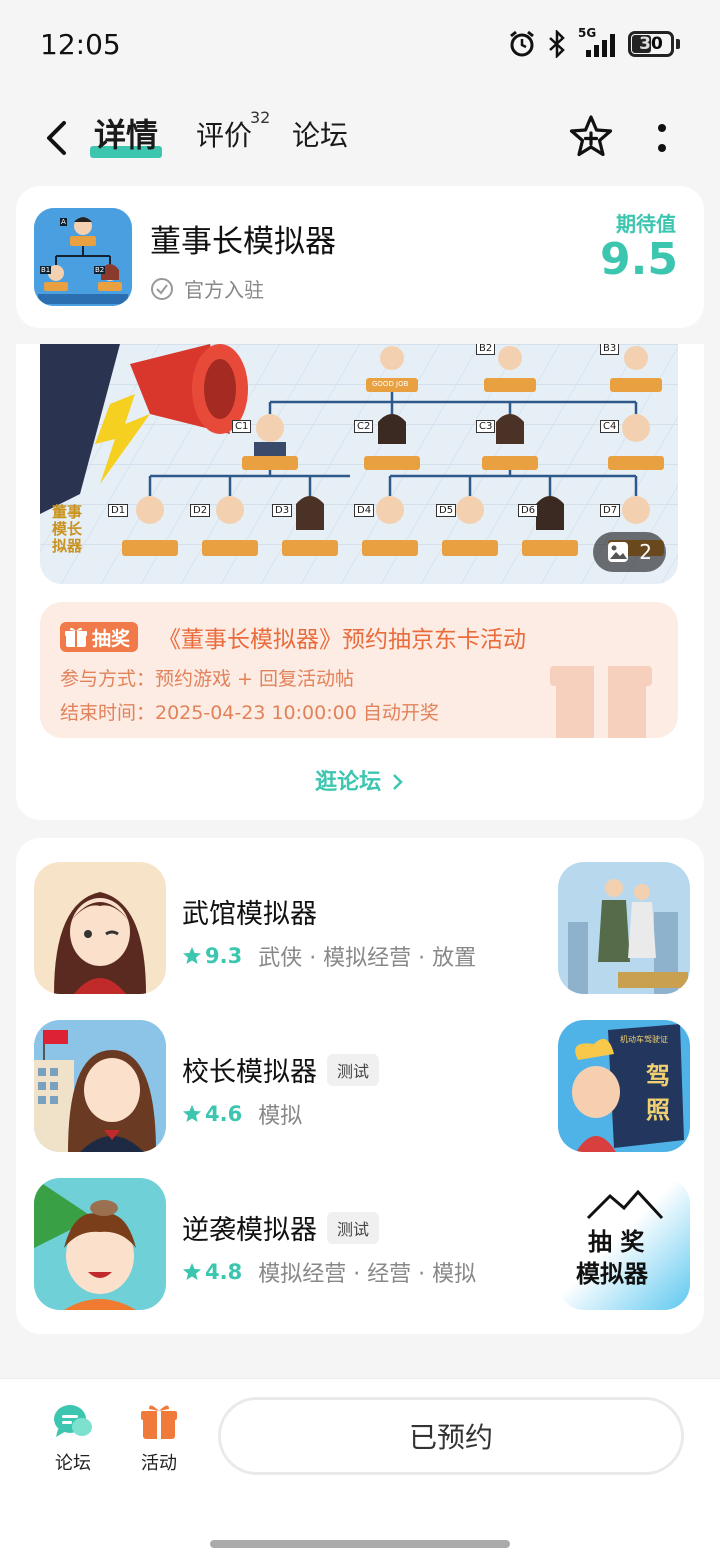 This screenshot has width=720, height=1563. What do you see at coordinates (212, 956) in the screenshot?
I see `rating: 9.3` at bounding box center [212, 956].